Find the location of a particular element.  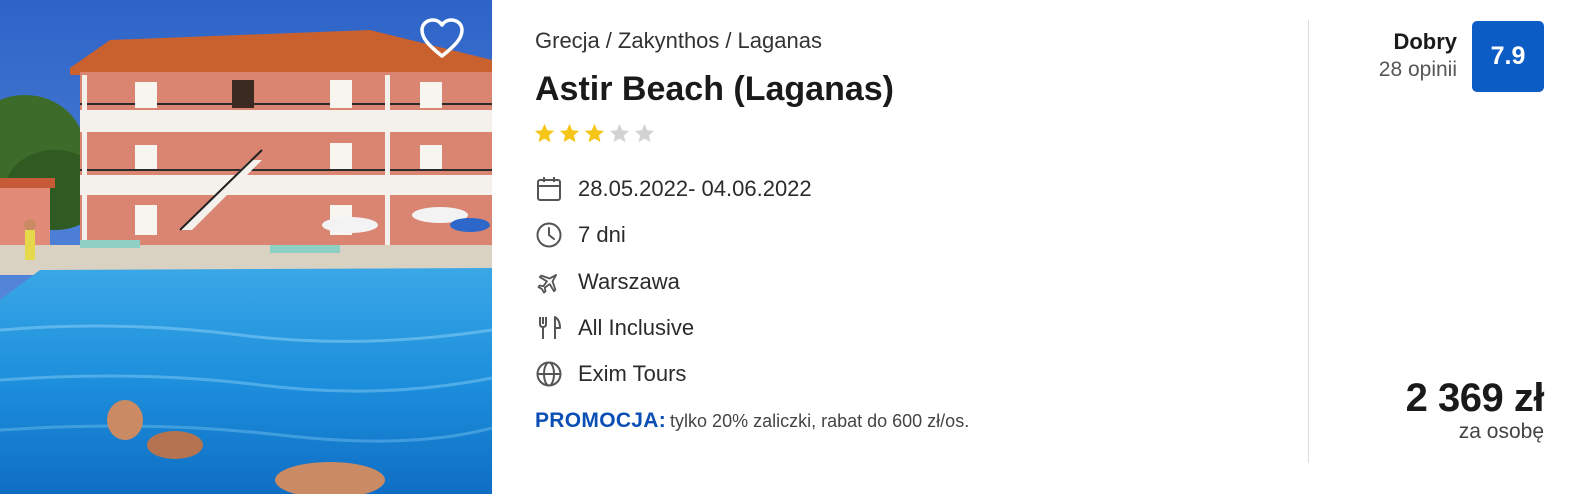

rating-summary: Dobry 28 opinii is located at coordinates (1418, 56).